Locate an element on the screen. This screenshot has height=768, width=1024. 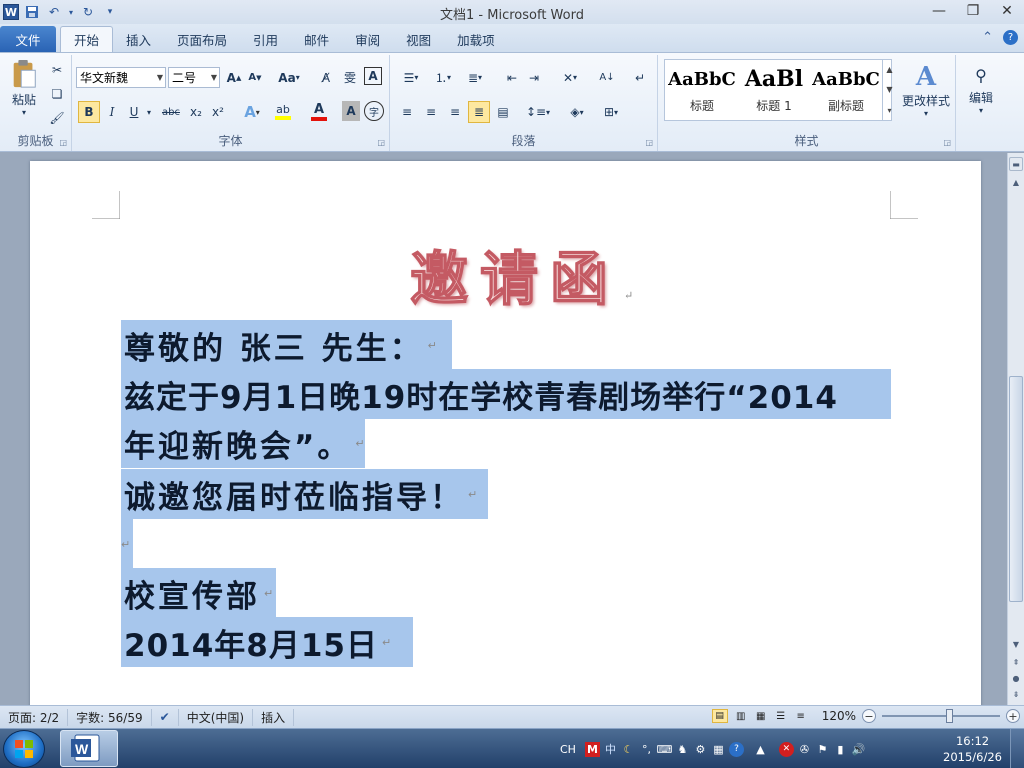
clock: 16:12 2015/6/26 is located at coordinates (972, 749).